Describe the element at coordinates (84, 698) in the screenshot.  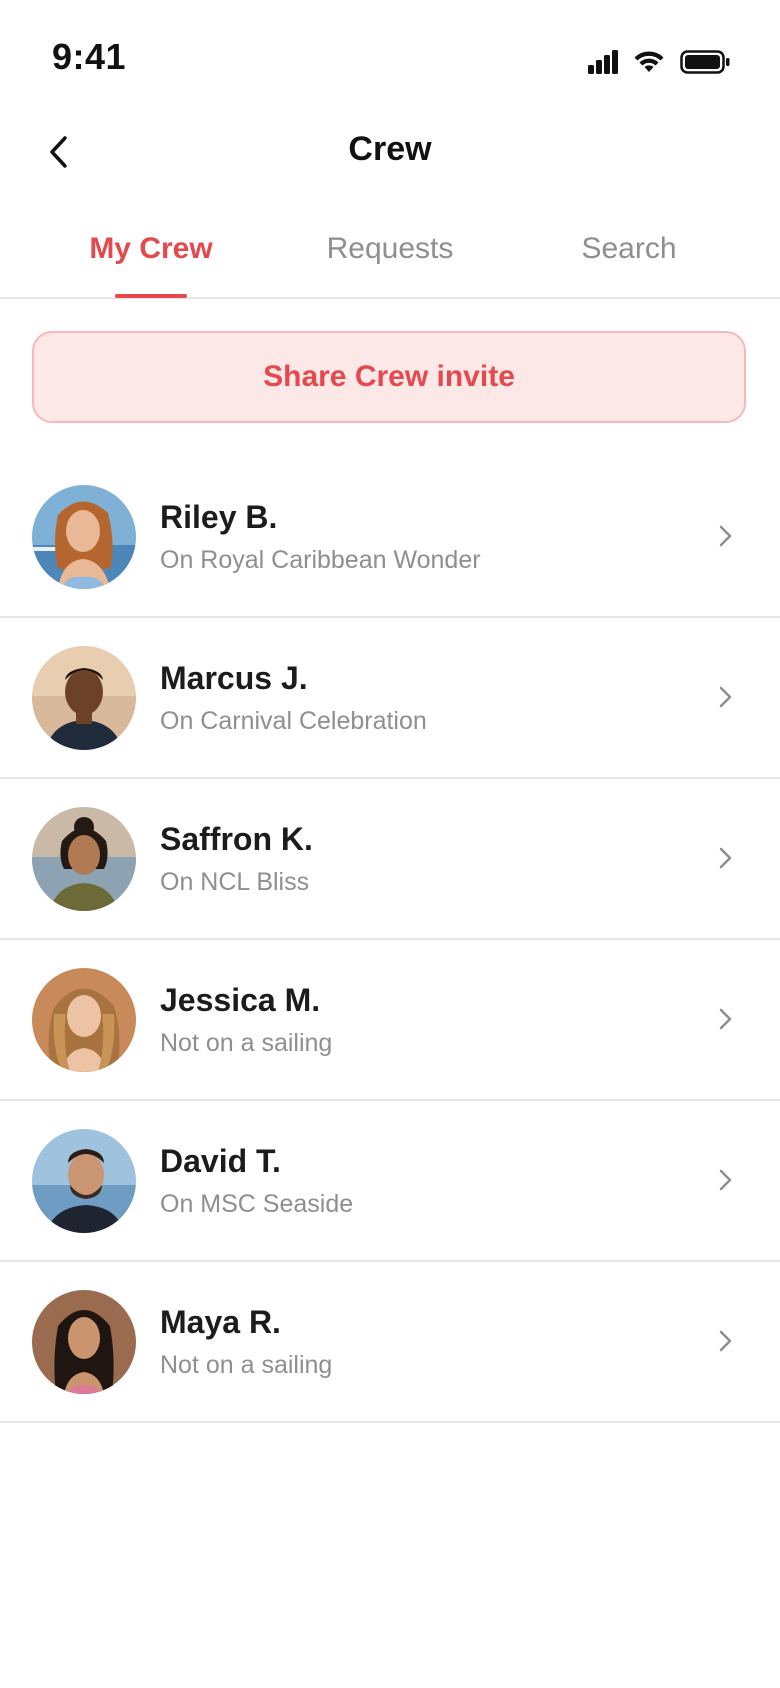
I see `marcus-avatar-photo` at that location.